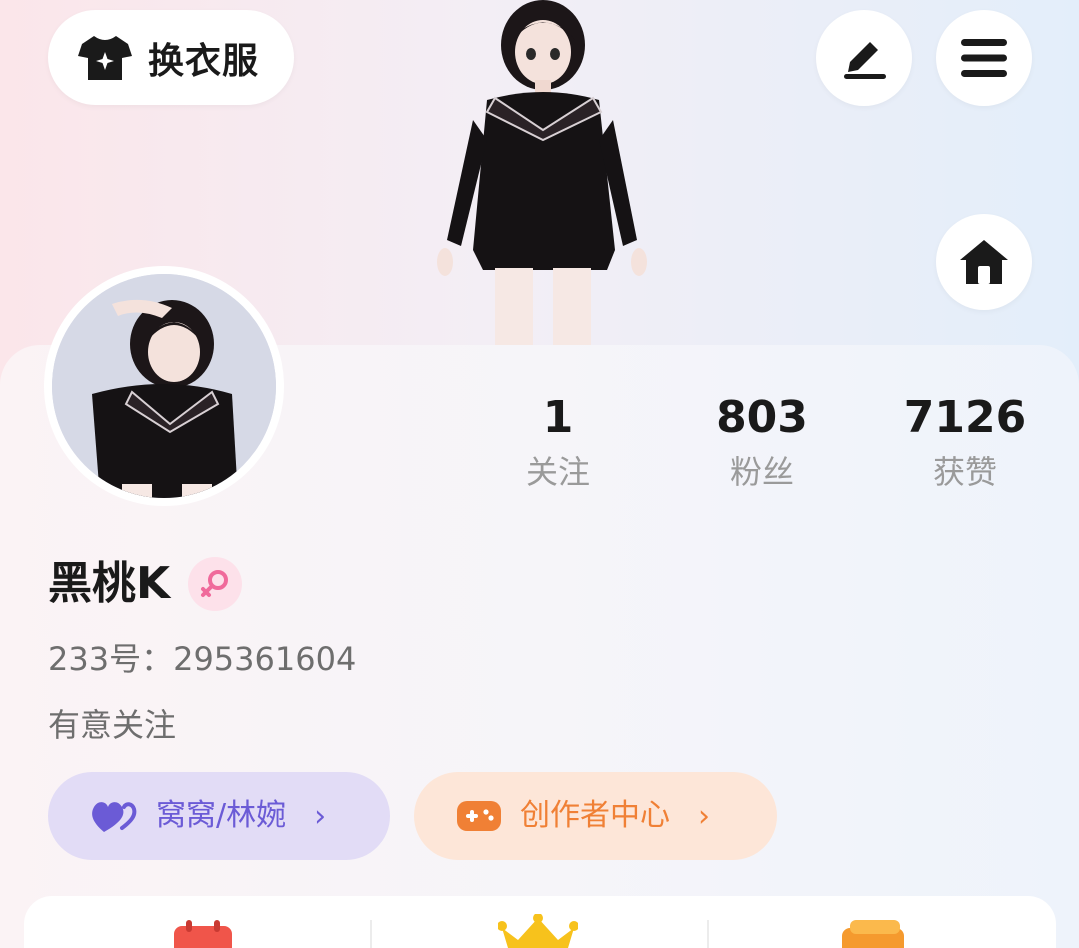  I want to click on gender-badge, so click(215, 584).